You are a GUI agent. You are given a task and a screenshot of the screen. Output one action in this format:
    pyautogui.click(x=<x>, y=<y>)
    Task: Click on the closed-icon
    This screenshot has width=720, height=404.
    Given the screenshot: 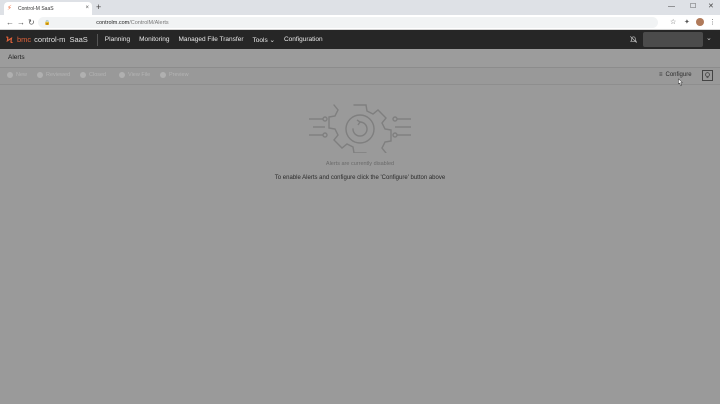 What is the action you would take?
    pyautogui.click(x=83, y=75)
    